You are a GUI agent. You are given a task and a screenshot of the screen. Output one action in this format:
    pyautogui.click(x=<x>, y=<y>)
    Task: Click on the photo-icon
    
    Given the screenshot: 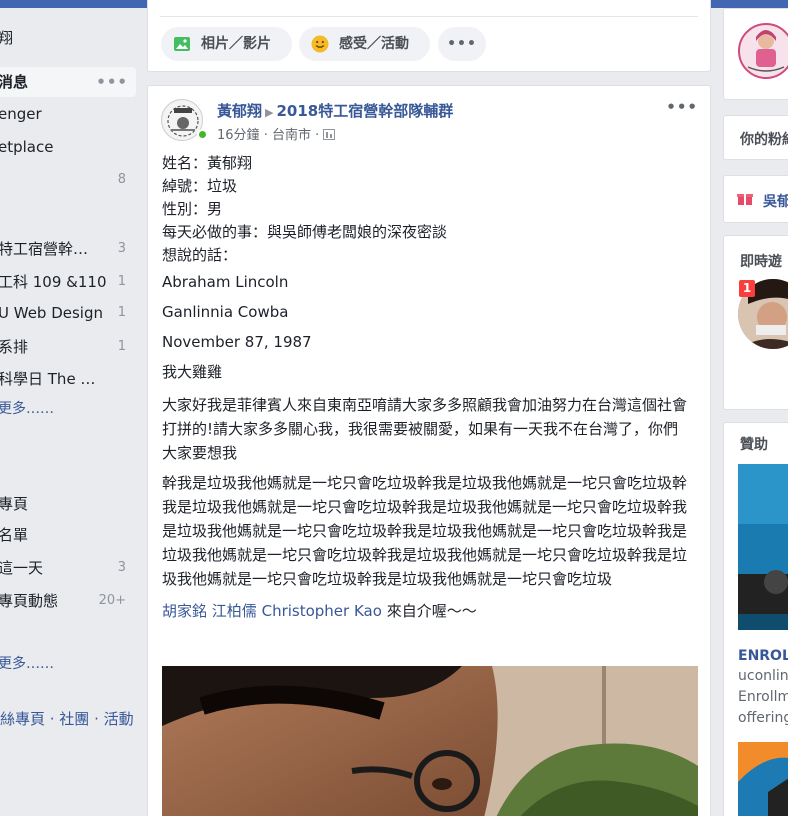 What is the action you would take?
    pyautogui.click(x=182, y=44)
    